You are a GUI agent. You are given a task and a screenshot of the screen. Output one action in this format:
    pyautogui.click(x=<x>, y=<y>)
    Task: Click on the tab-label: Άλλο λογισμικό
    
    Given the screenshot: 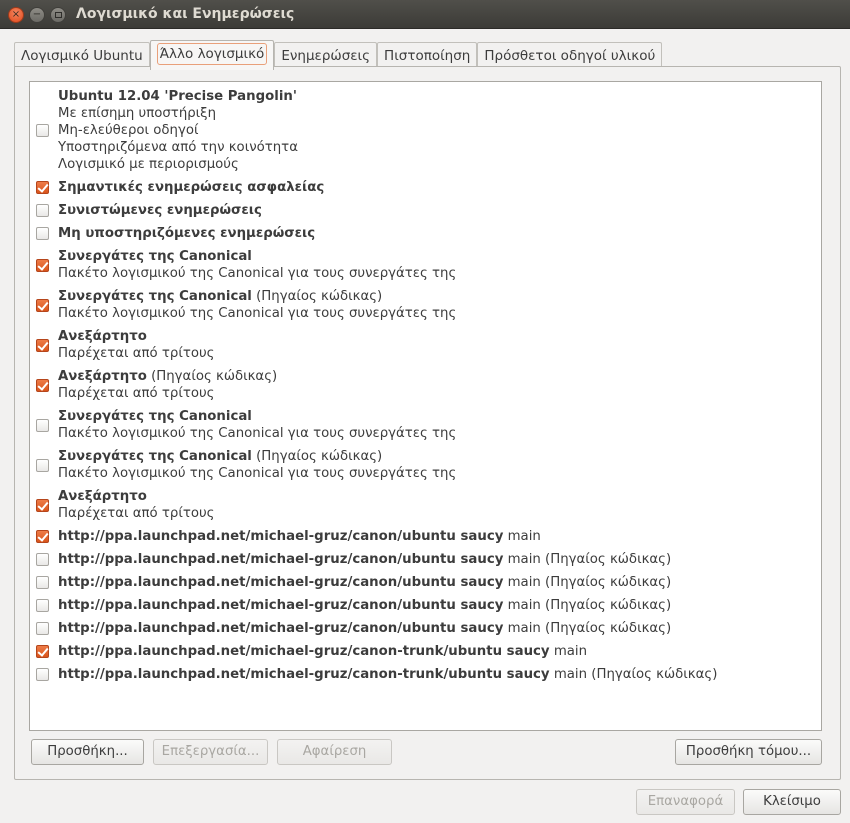 What is the action you would take?
    pyautogui.click(x=212, y=54)
    